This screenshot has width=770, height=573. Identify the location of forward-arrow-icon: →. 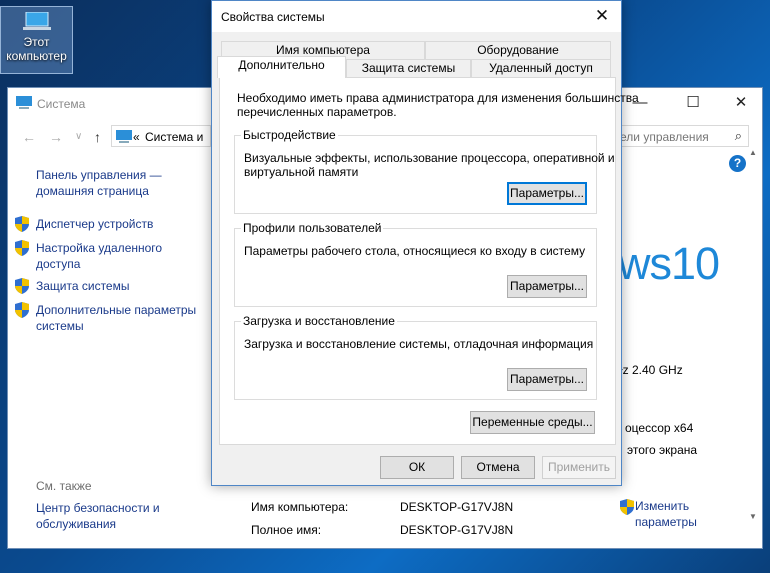
(56, 137).